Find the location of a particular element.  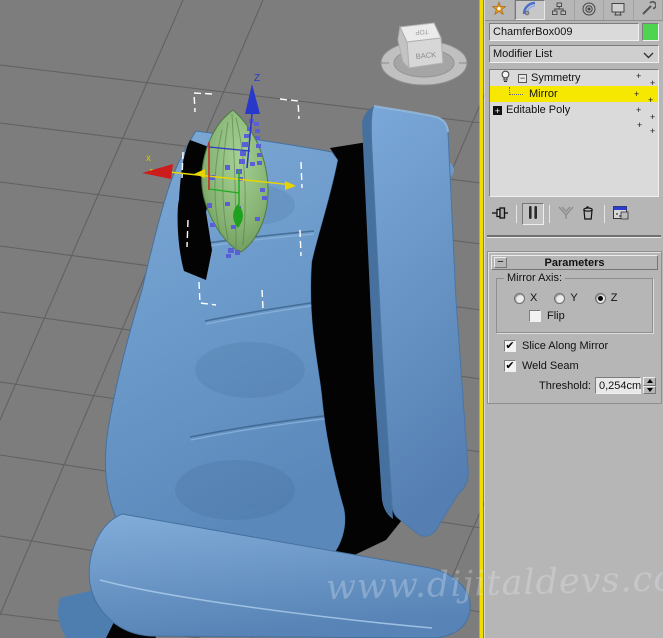

flip-checkbox-row: Flip is located at coordinates (547, 316).